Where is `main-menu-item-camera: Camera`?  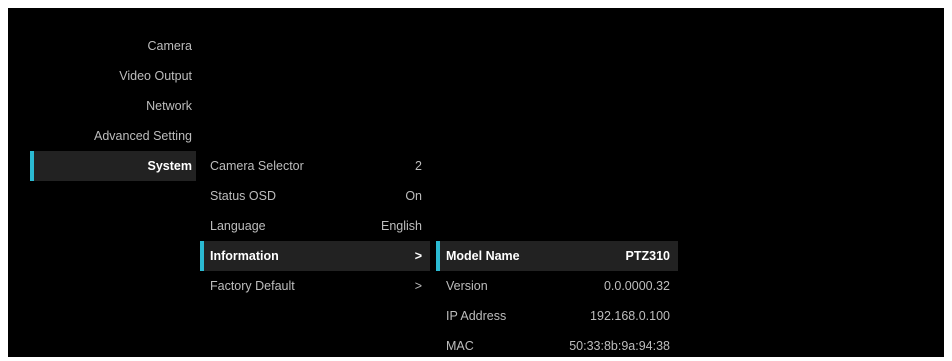 main-menu-item-camera: Camera is located at coordinates (113, 46).